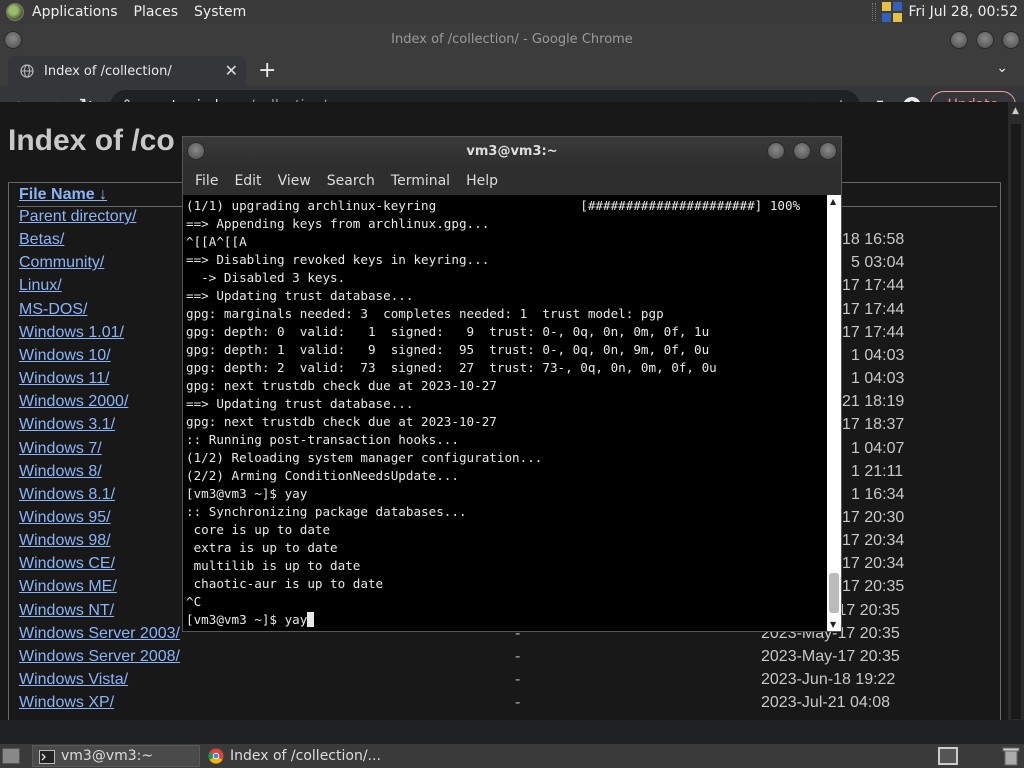  What do you see at coordinates (99, 657) in the screenshot?
I see `directory-link: Windows Server 2008/` at bounding box center [99, 657].